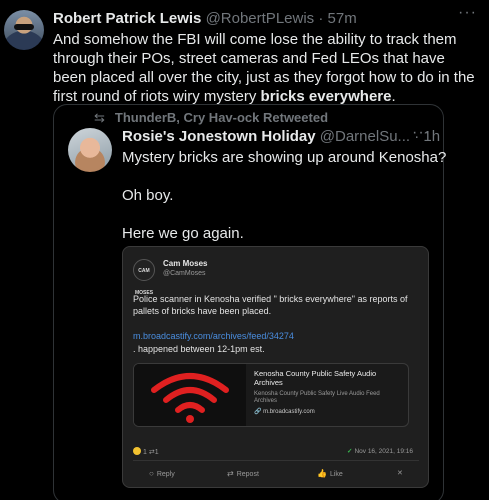 The image size is (489, 500). What do you see at coordinates (467, 13) in the screenshot?
I see `more-options-icon: ···` at bounding box center [467, 13].